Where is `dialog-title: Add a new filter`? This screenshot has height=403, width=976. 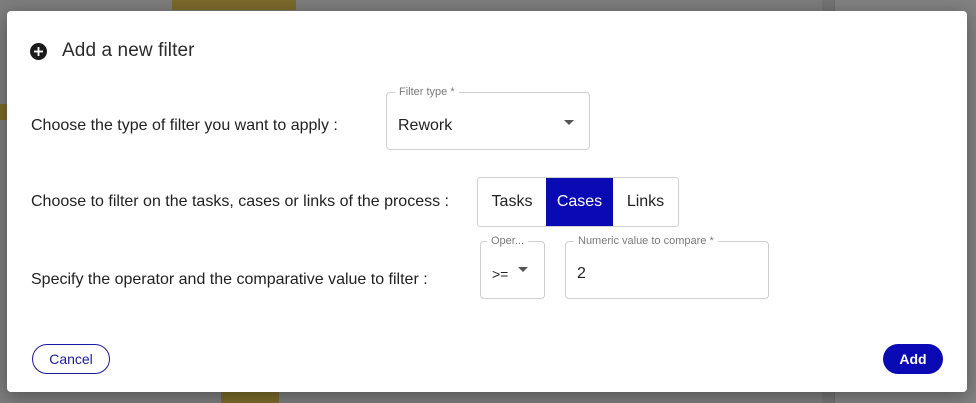
dialog-title: Add a new filter is located at coordinates (128, 50).